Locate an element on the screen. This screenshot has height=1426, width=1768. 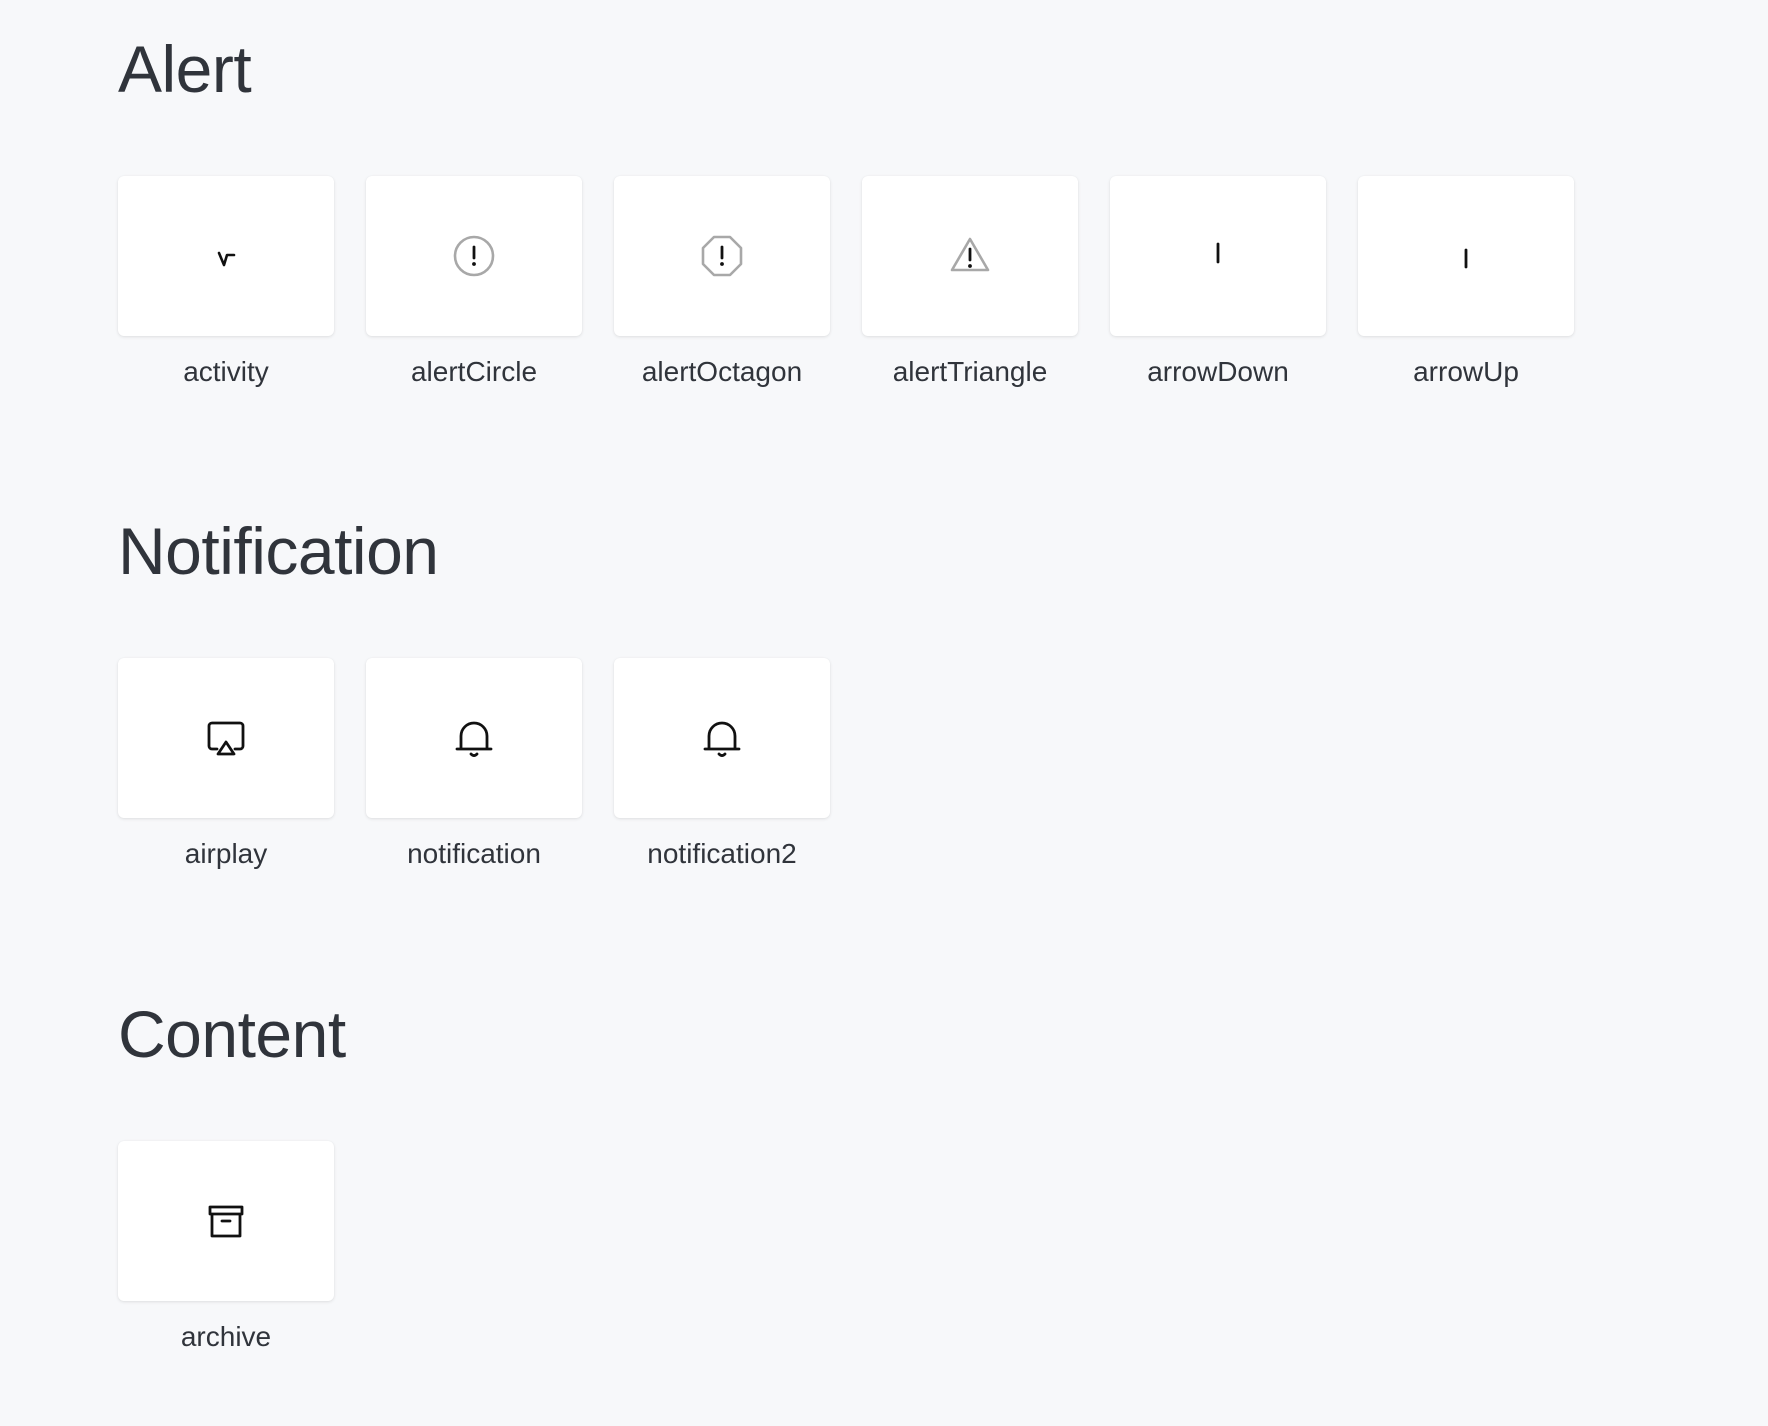
section-title: Alert is located at coordinates (185, 69).